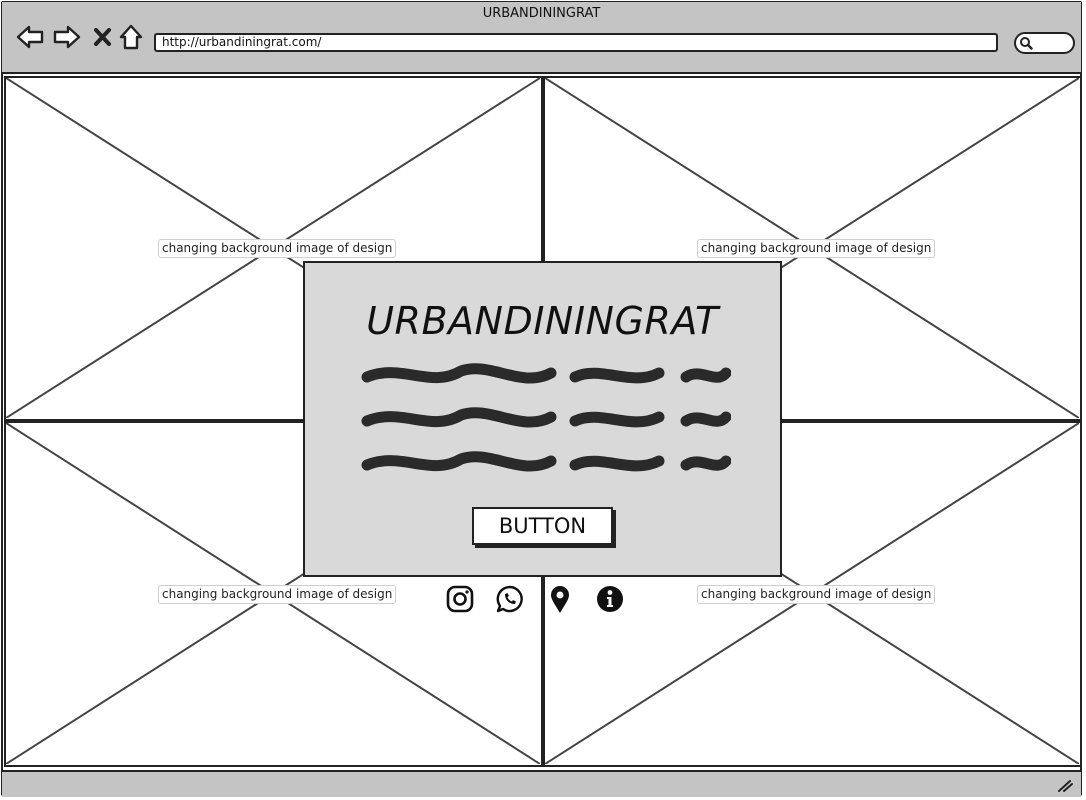  What do you see at coordinates (546, 417) in the screenshot?
I see `placeholder-text-scribble` at bounding box center [546, 417].